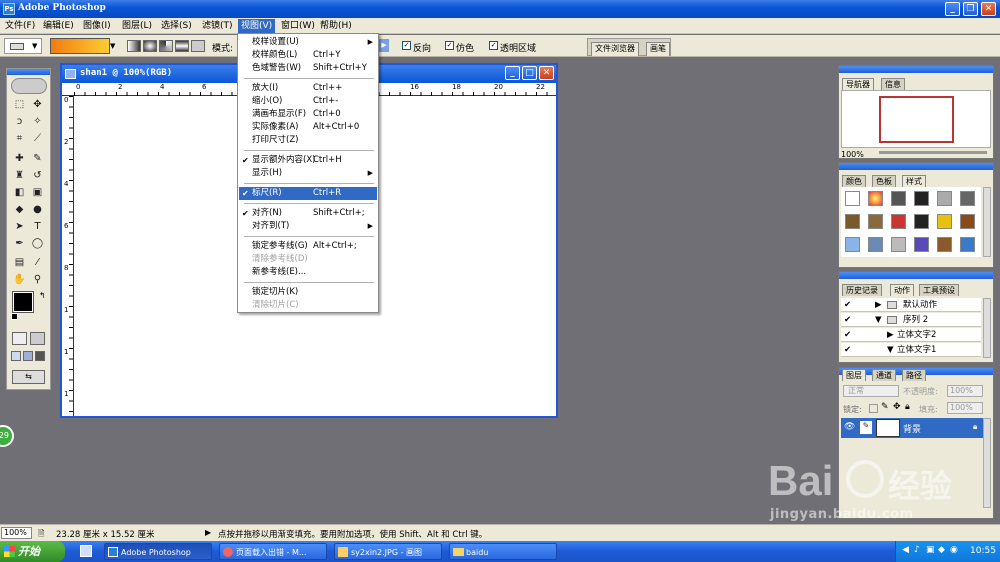 This screenshot has width=1000, height=562. Describe the element at coordinates (217, 26) in the screenshot. I see `menu-filter: 滤镜(T)` at that location.